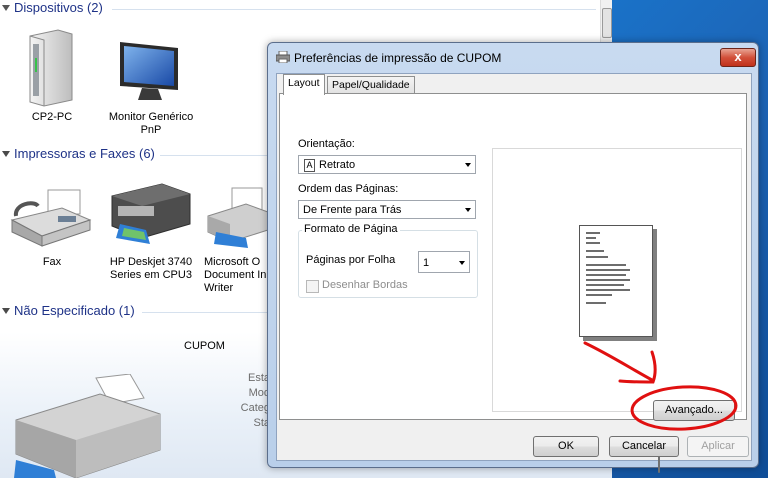  What do you see at coordinates (259, 393) in the screenshot?
I see `details-label: Mod` at bounding box center [259, 393].